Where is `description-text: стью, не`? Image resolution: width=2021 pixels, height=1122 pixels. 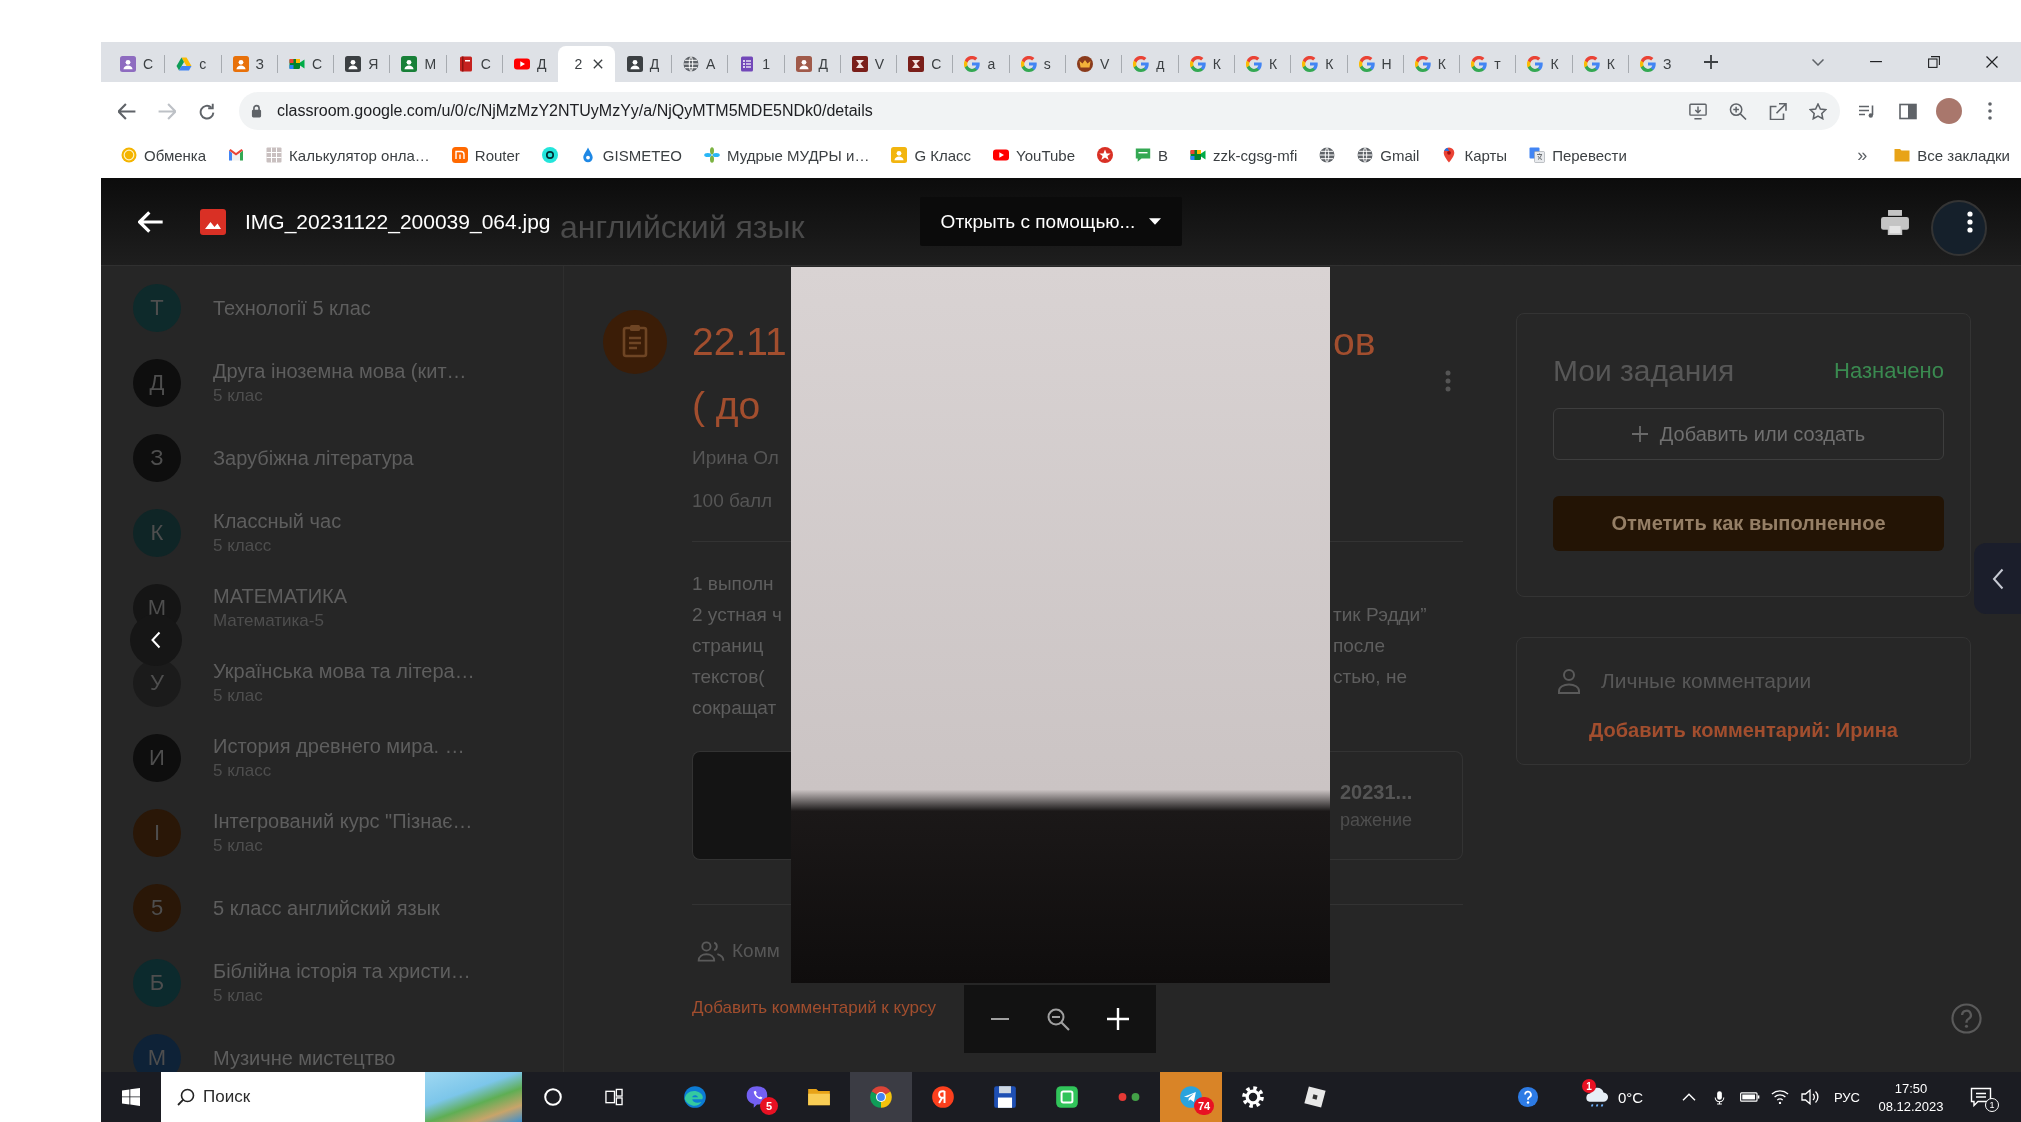
description-text: стью, не is located at coordinates (1370, 676).